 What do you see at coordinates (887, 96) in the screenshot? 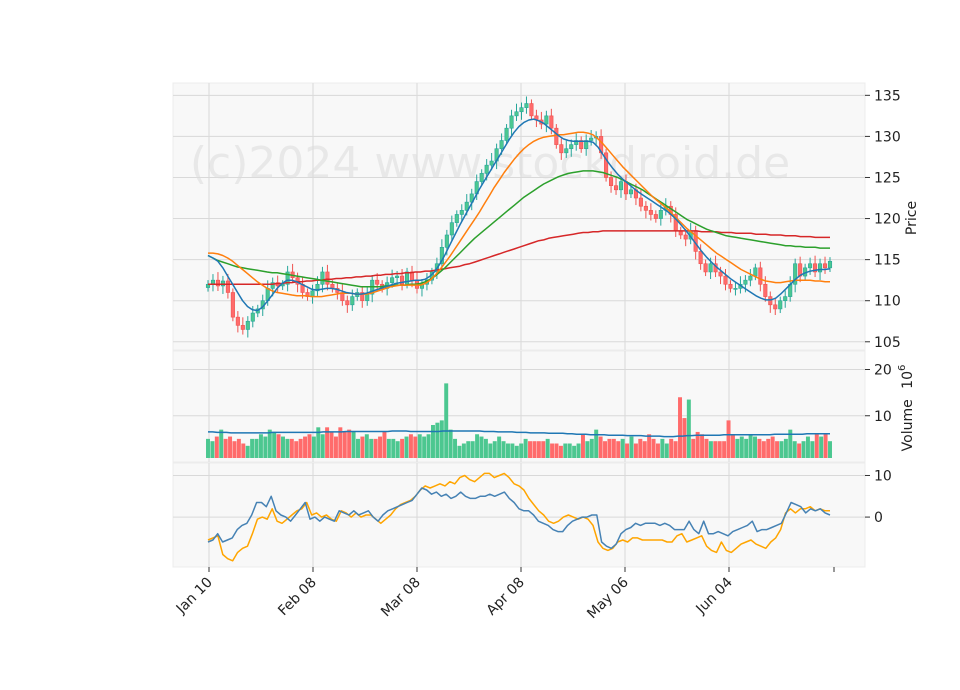
I see `price-tick-label: 135` at bounding box center [887, 96].